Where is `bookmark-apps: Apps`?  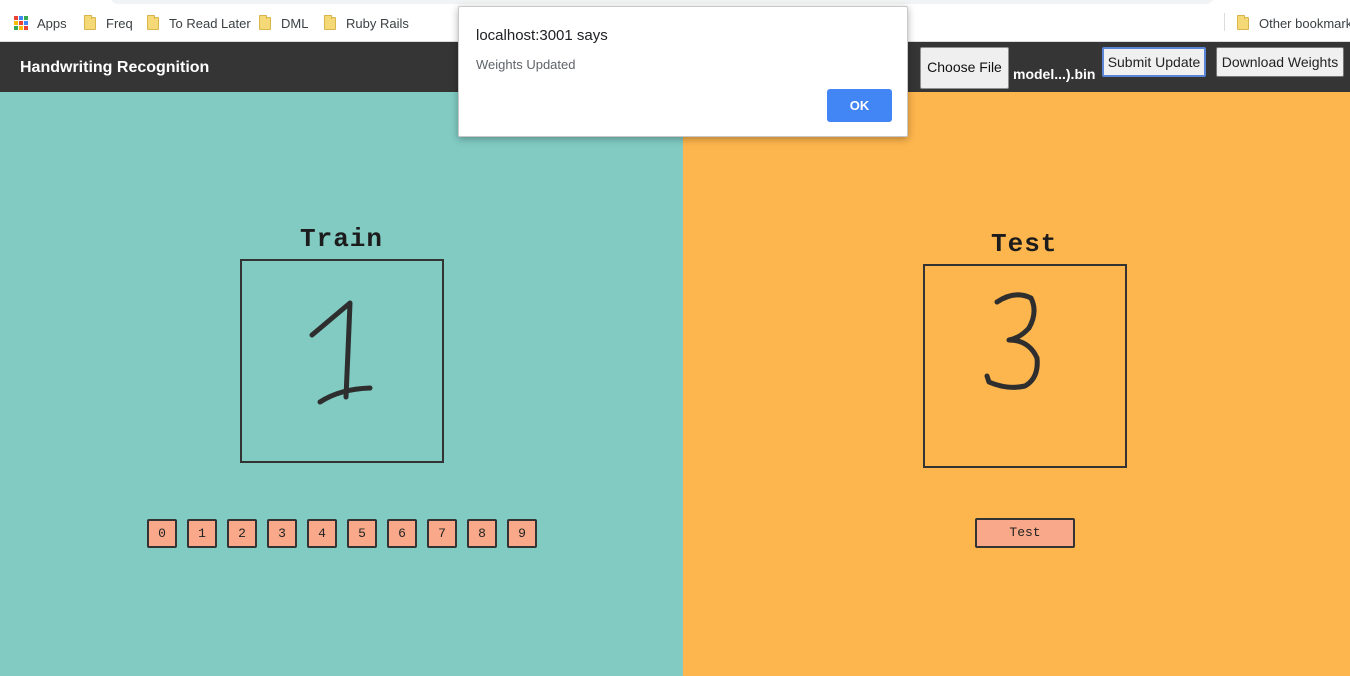
bookmark-apps: Apps is located at coordinates (40, 23).